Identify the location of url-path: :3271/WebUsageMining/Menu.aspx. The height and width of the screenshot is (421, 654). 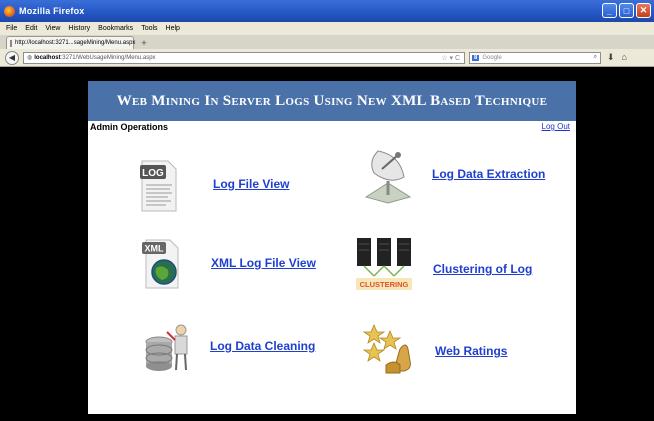
(108, 57).